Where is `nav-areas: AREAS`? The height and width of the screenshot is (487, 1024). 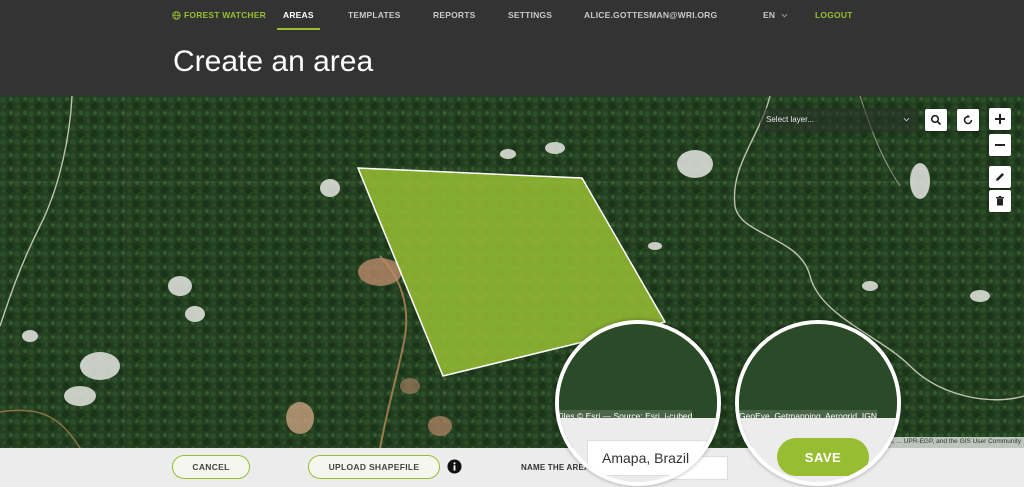
nav-areas: AREAS is located at coordinates (298, 15).